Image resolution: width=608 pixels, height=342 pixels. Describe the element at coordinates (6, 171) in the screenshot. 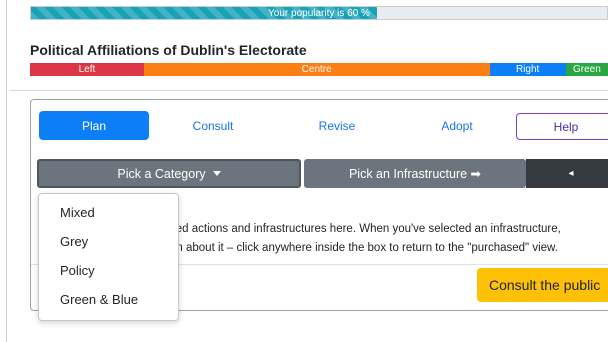

I see `window-edge-rule` at that location.